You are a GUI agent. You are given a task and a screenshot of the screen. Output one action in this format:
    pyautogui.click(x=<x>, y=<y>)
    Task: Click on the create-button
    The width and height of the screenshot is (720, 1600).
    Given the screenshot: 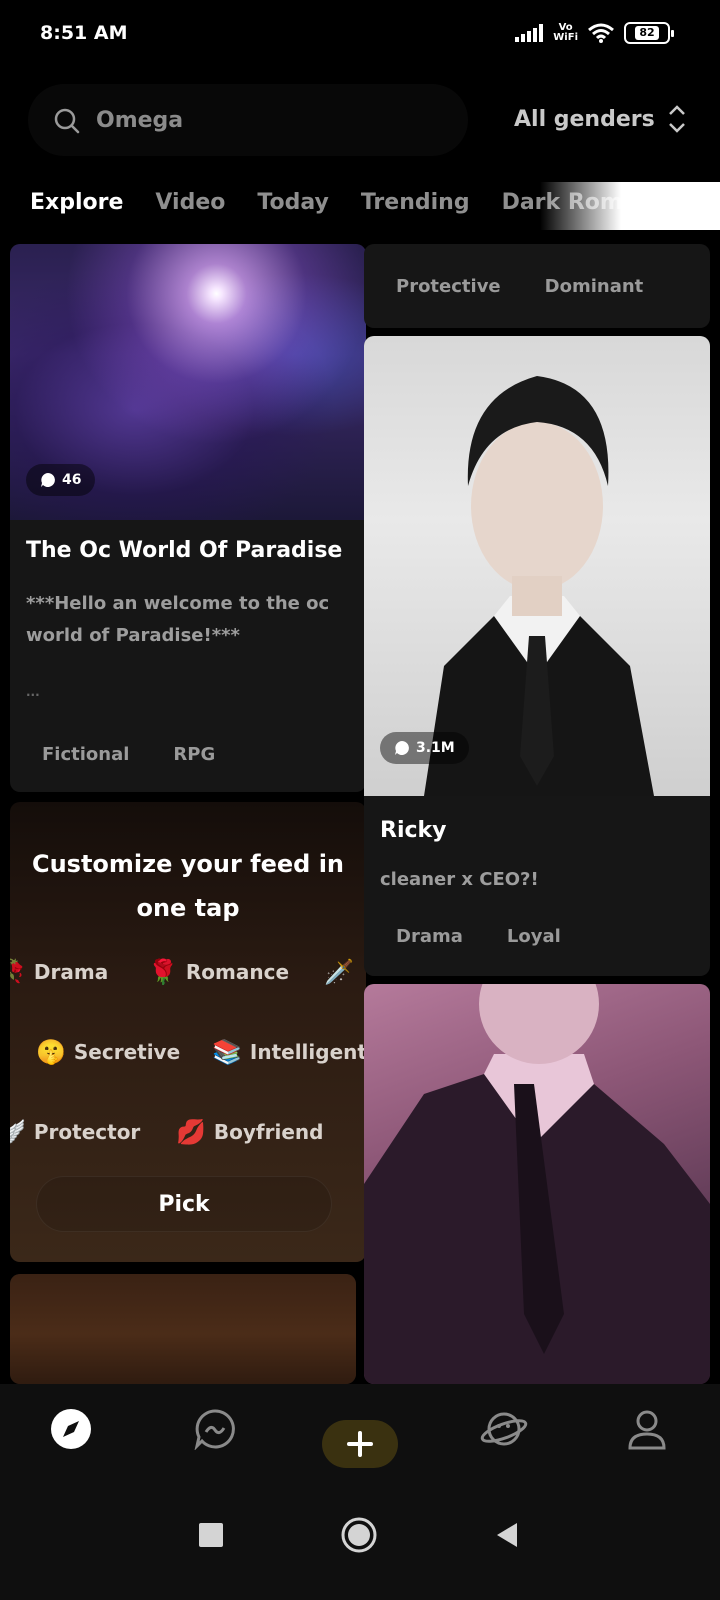 What is the action you would take?
    pyautogui.click(x=360, y=1444)
    